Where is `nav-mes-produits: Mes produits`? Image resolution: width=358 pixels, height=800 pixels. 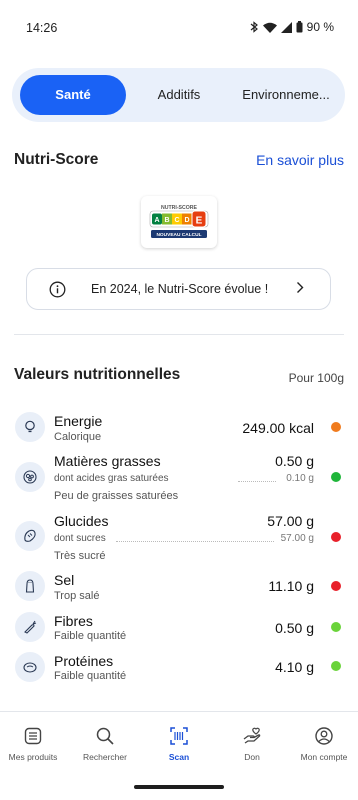 nav-mes-produits: Mes produits is located at coordinates (34, 744).